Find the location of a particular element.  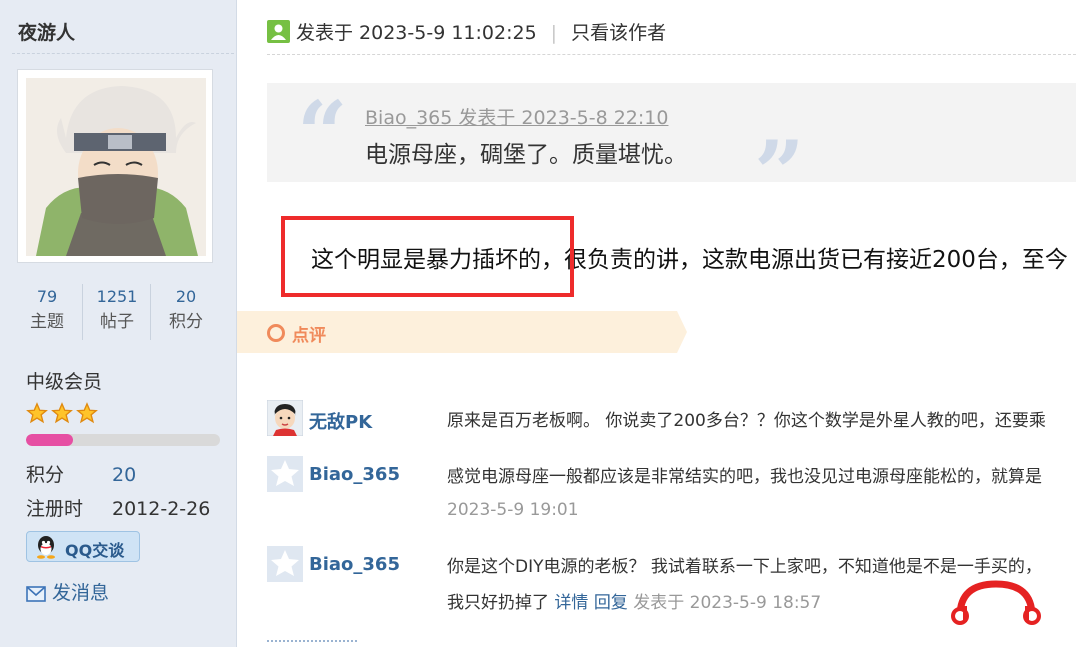

quote-open-mark: “ is located at coordinates (322, 133).